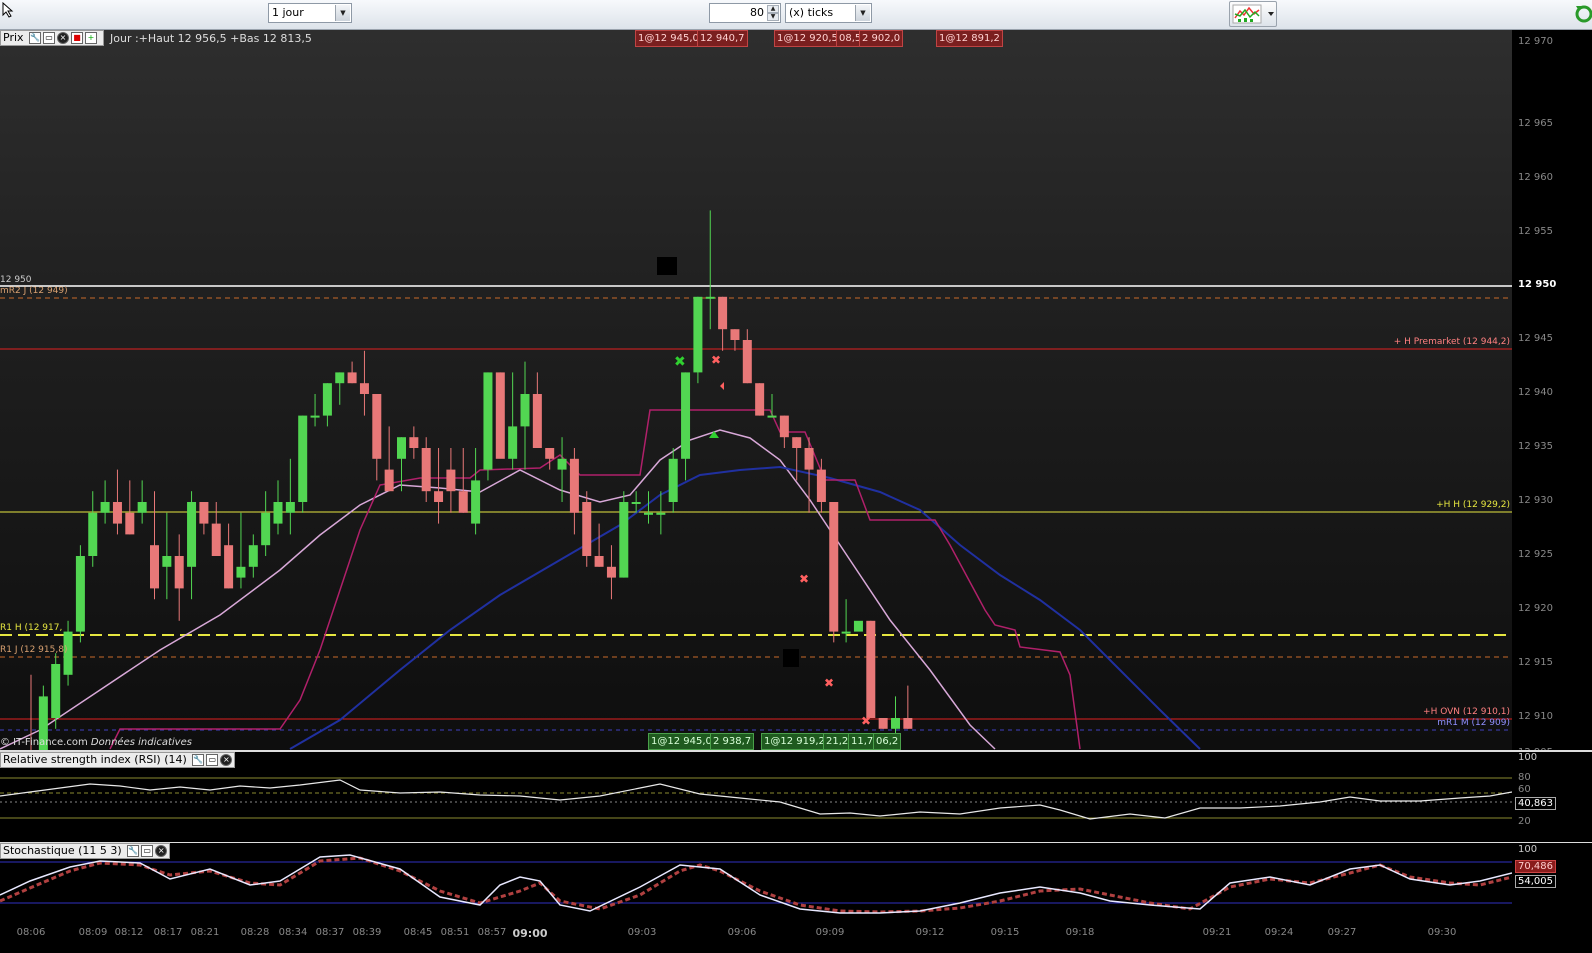 Image resolution: width=1592 pixels, height=953 pixels. What do you see at coordinates (742, 932) in the screenshot?
I see `x-tick: 09:06` at bounding box center [742, 932].